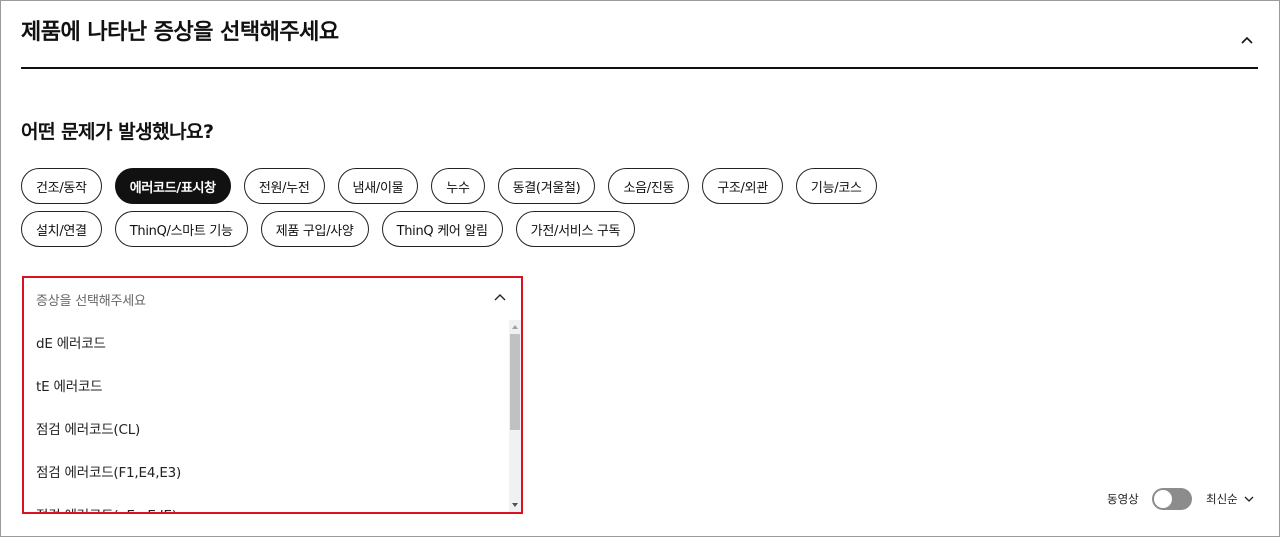  What do you see at coordinates (639, 68) in the screenshot?
I see `title-divider` at bounding box center [639, 68].